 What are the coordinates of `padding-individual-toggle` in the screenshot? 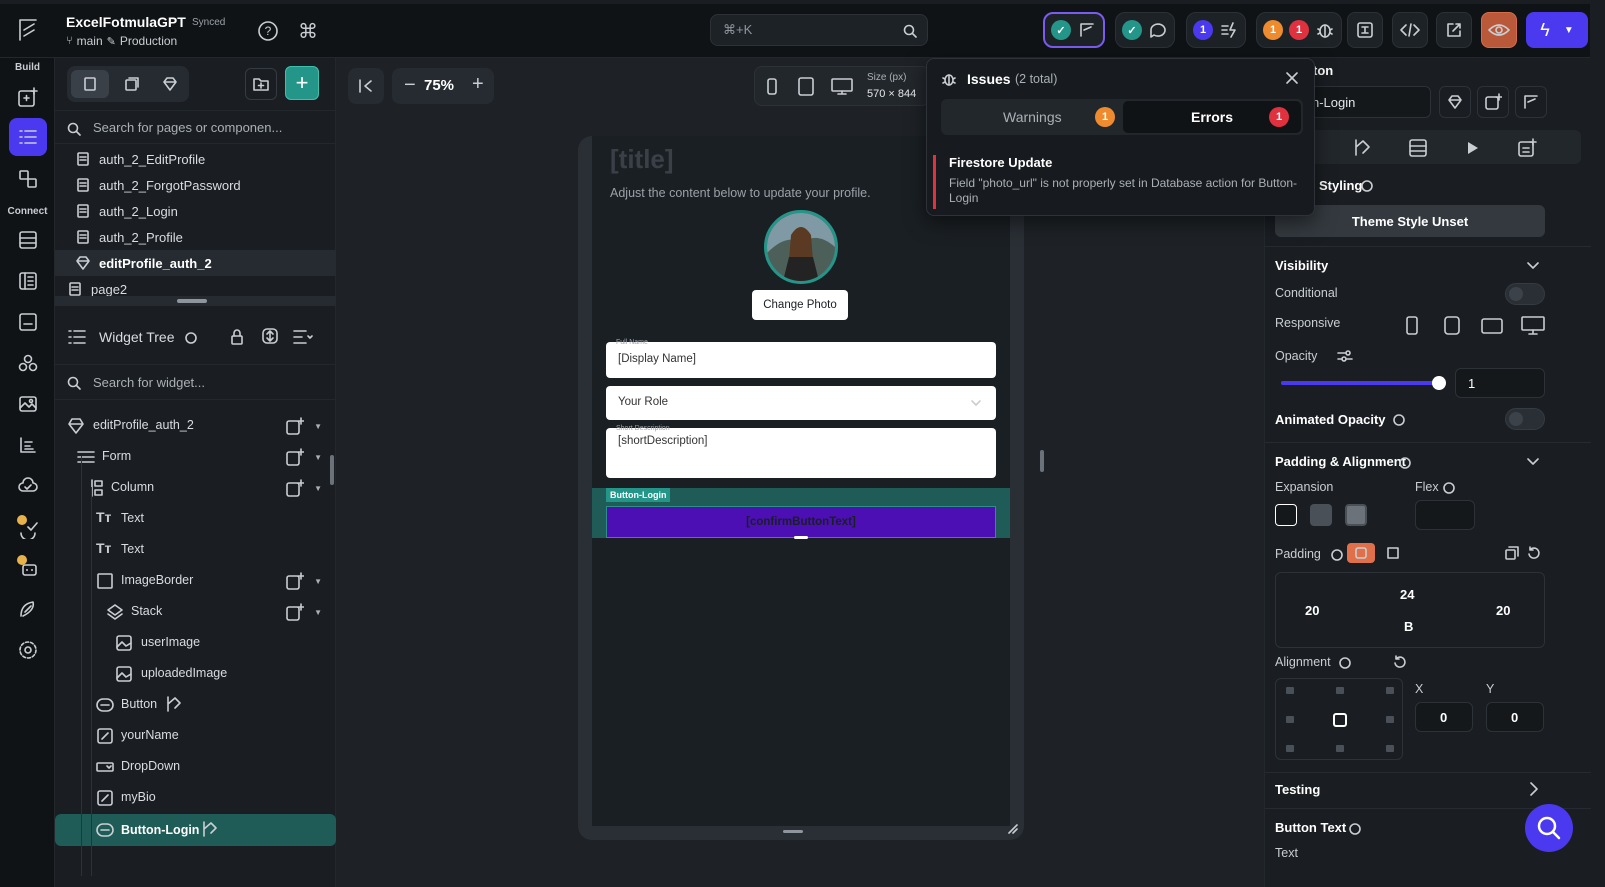 It's located at (1393, 553).